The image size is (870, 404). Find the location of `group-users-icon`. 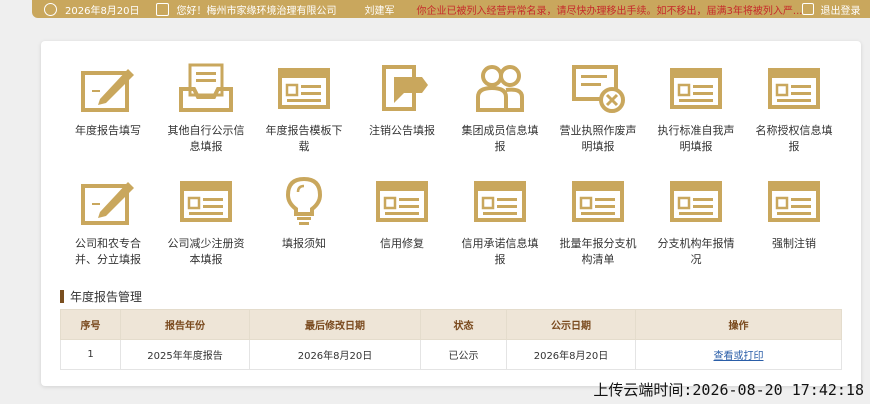

group-users-icon is located at coordinates (500, 88).